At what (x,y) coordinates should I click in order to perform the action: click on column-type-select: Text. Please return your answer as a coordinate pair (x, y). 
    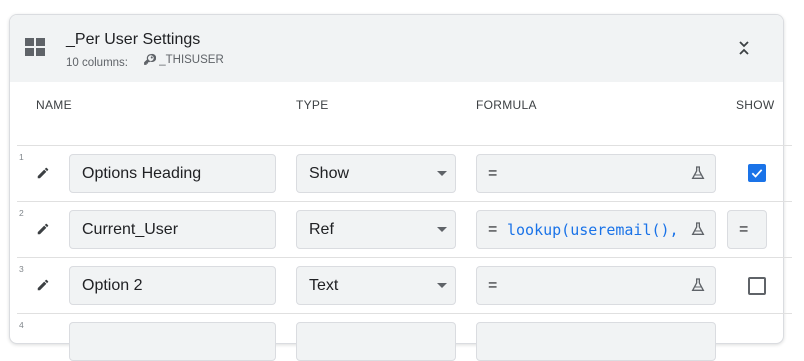
    Looking at the image, I should click on (376, 285).